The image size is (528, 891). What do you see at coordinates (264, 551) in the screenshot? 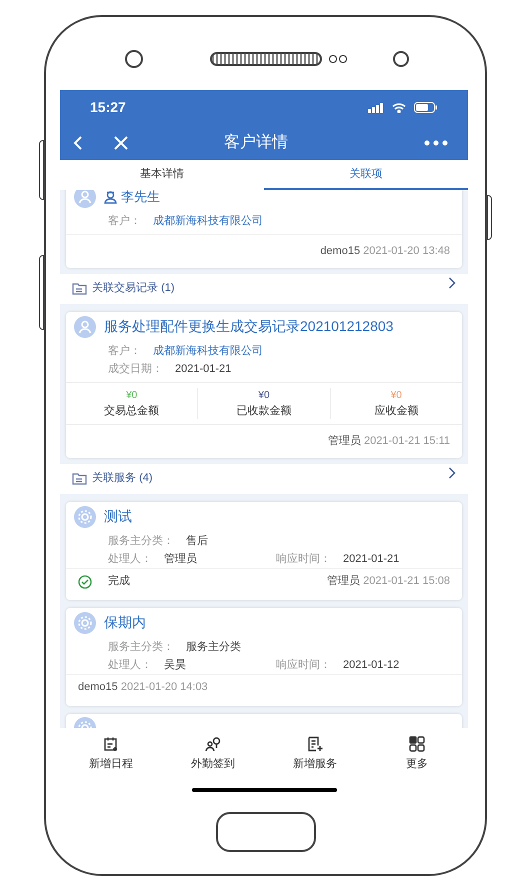
I see `service-card: 测试 服务主分类： 售后 处理人： 管理员 响应时间： 2021-01-21 完成 管理员 2021-01-21 15:08` at bounding box center [264, 551].